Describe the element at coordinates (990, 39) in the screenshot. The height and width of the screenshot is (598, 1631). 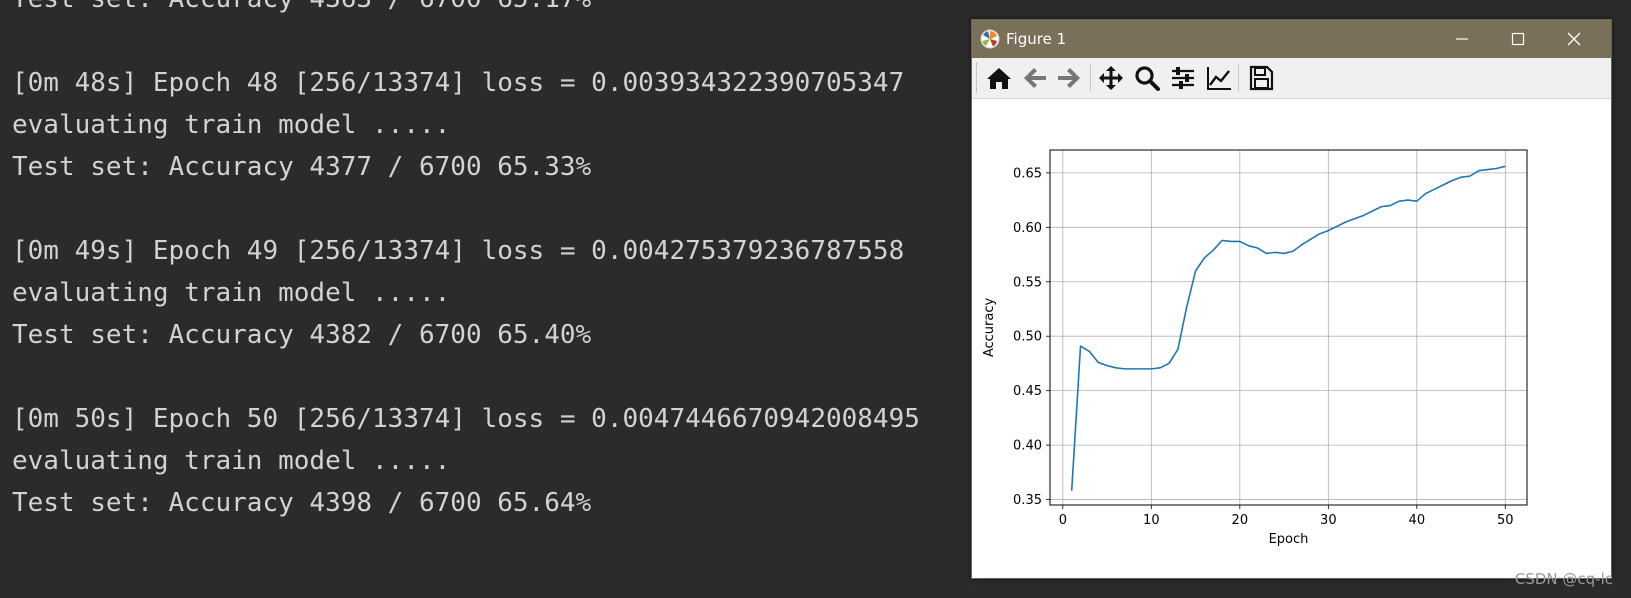
I see `matplotlib-logo-icon` at that location.